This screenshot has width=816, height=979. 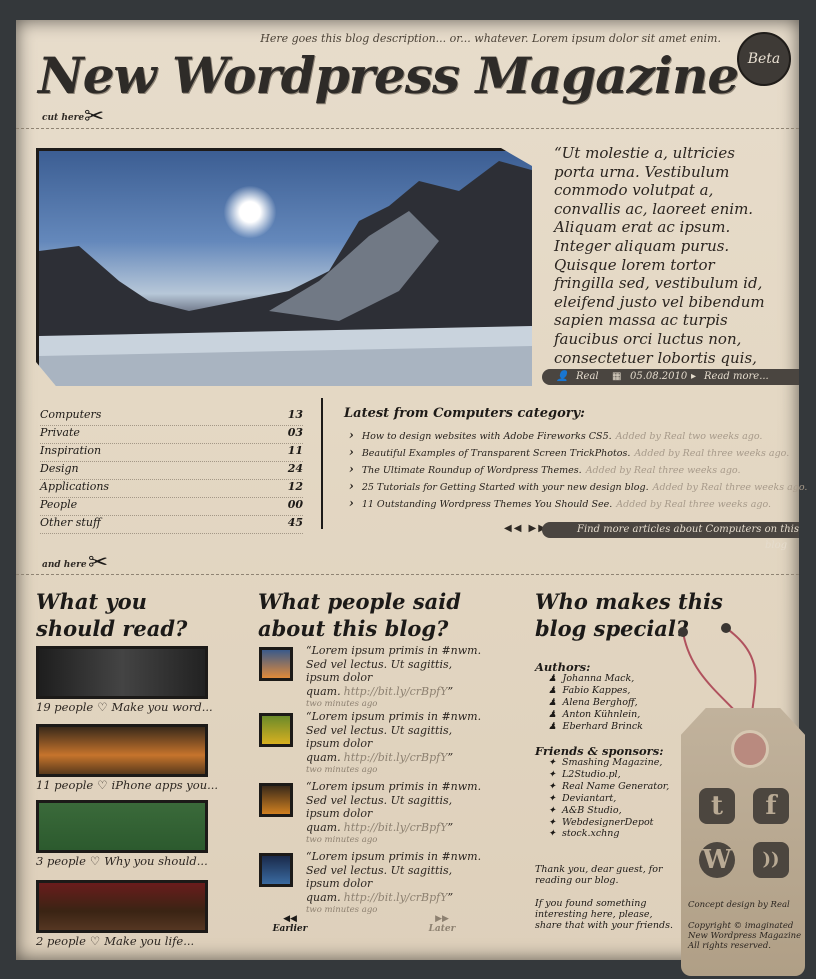 What do you see at coordinates (612, 762) in the screenshot?
I see `friend-name: Smashing Magazine,` at bounding box center [612, 762].